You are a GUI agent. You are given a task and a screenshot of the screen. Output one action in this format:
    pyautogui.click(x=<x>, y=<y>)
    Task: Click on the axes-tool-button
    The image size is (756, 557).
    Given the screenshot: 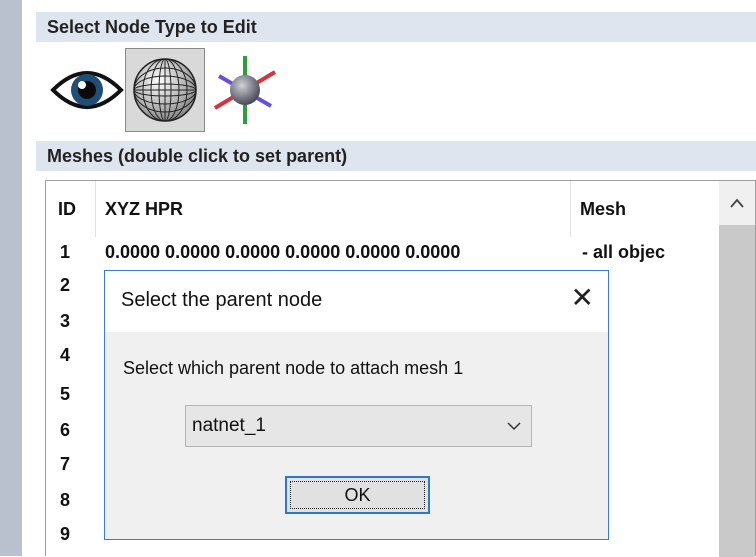 What is the action you would take?
    pyautogui.click(x=245, y=90)
    